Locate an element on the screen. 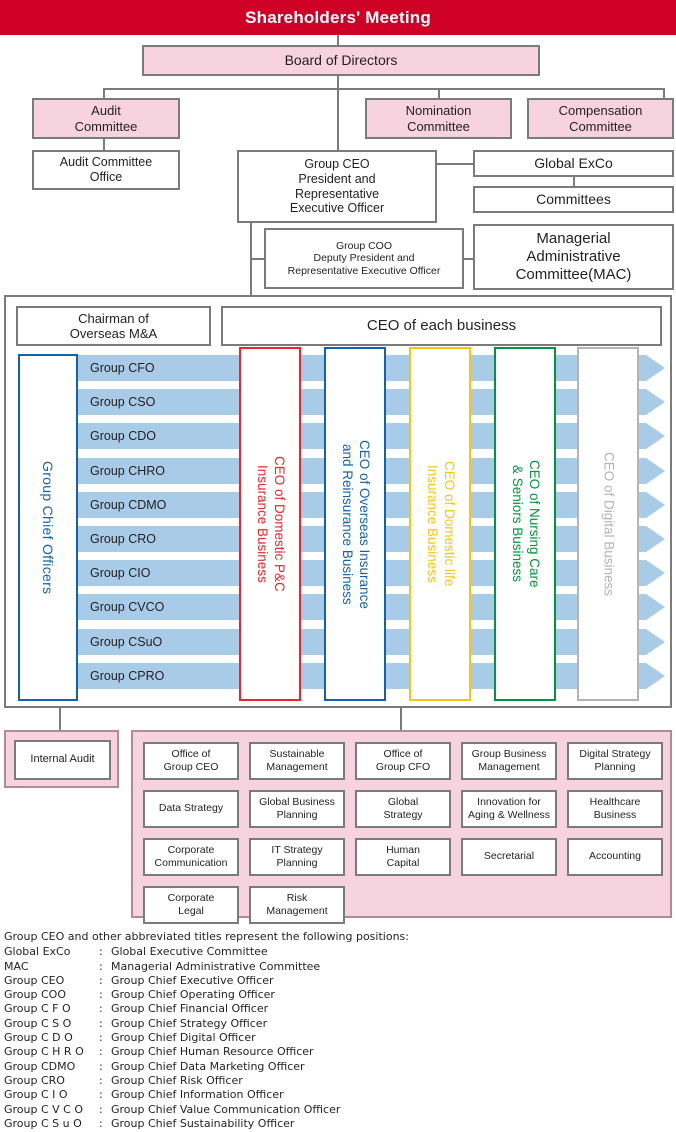 The width and height of the screenshot is (676, 1132). chairman-overseas-ma-box: Chairman of Overseas M&A is located at coordinates (113, 326).